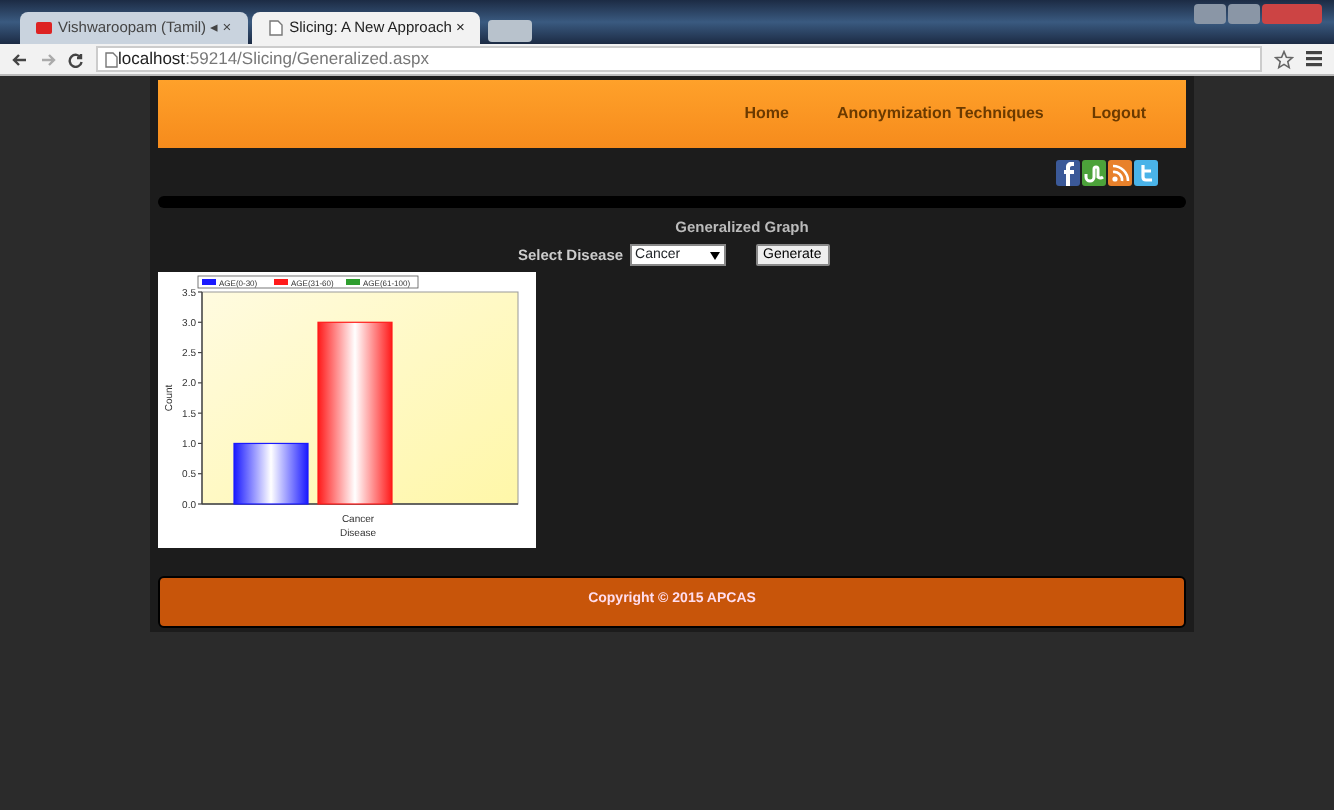  What do you see at coordinates (48, 59) in the screenshot?
I see `forward-icon` at bounding box center [48, 59].